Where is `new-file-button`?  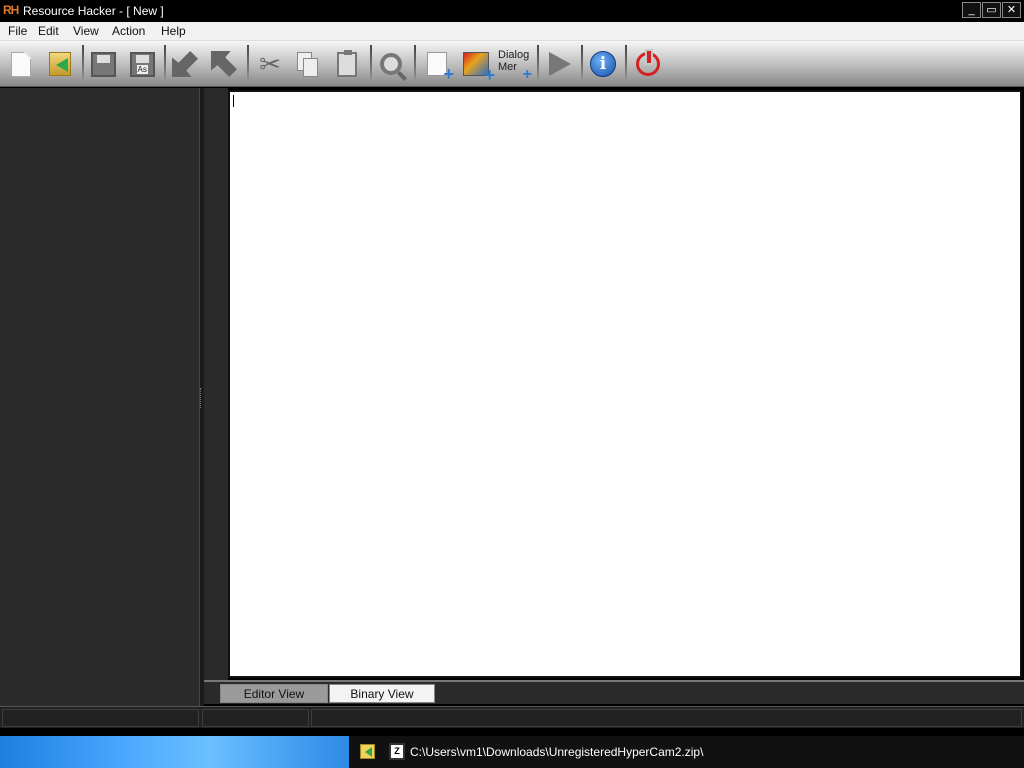
new-file-button is located at coordinates (21, 64).